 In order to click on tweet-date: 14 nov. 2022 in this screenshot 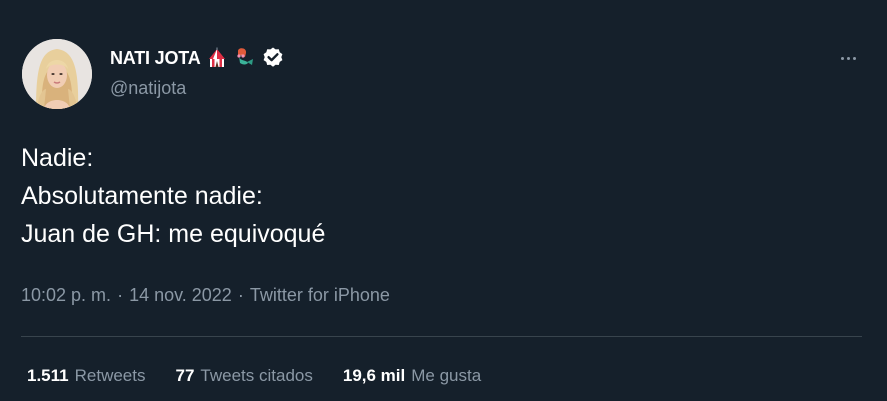, I will do `click(180, 295)`.